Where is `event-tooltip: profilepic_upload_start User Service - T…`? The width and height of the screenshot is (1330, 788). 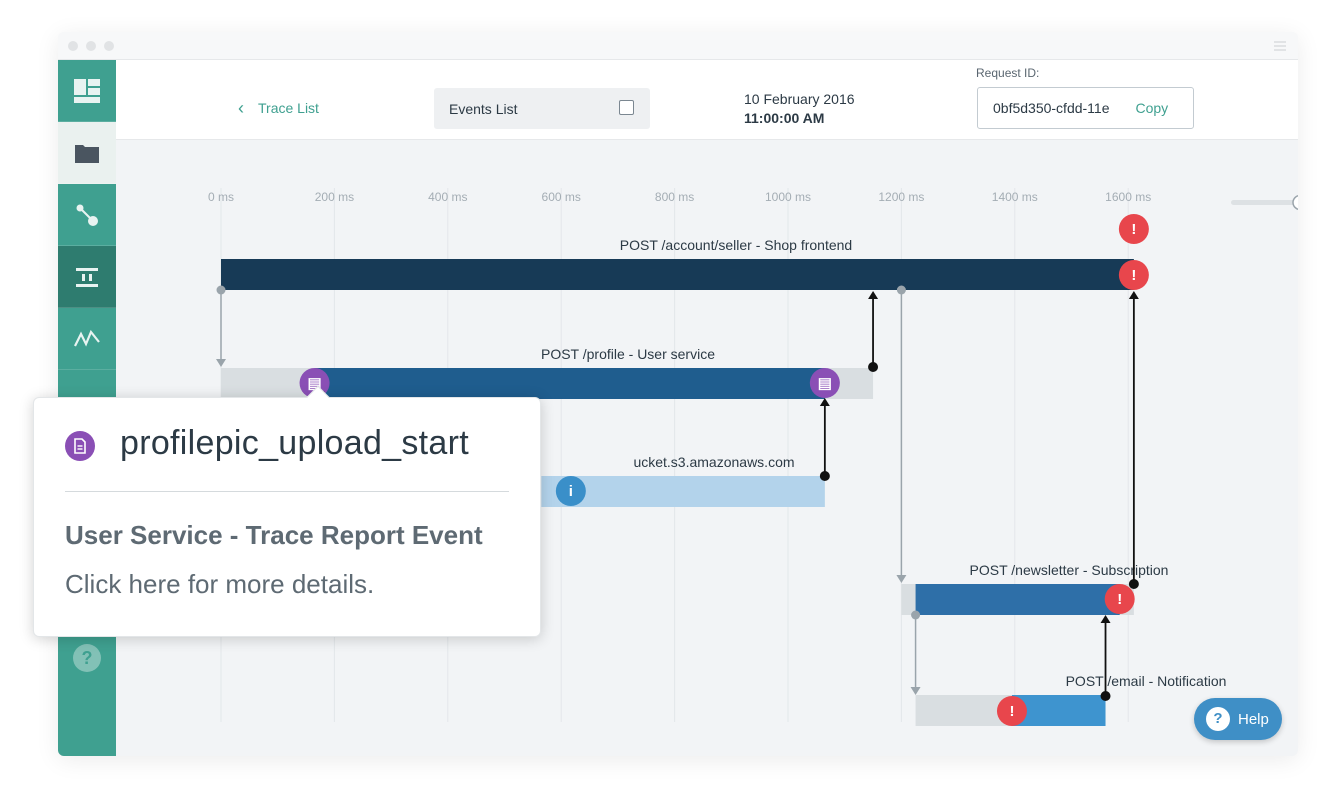 event-tooltip: profilepic_upload_start User Service - T… is located at coordinates (287, 511).